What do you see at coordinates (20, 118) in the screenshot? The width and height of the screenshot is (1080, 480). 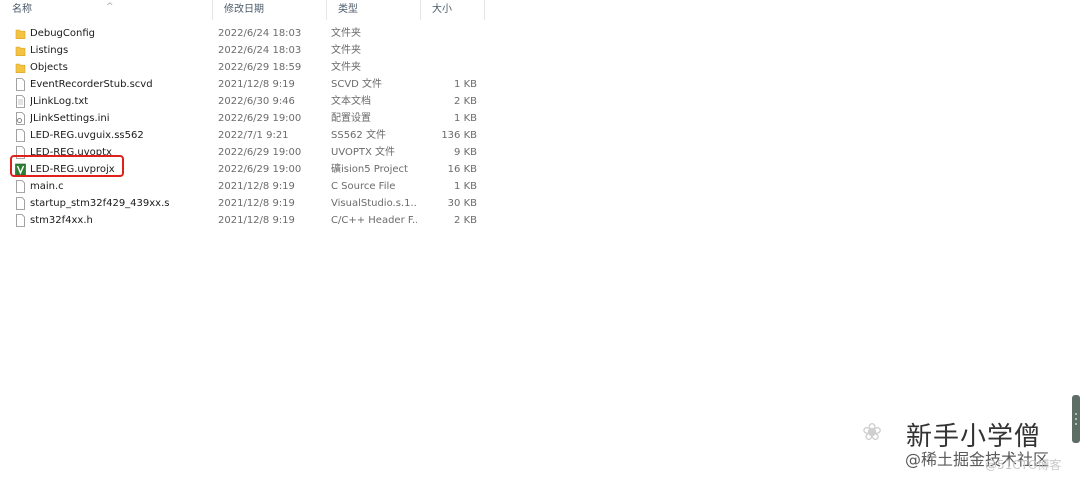 I see `settings-file-icon` at bounding box center [20, 118].